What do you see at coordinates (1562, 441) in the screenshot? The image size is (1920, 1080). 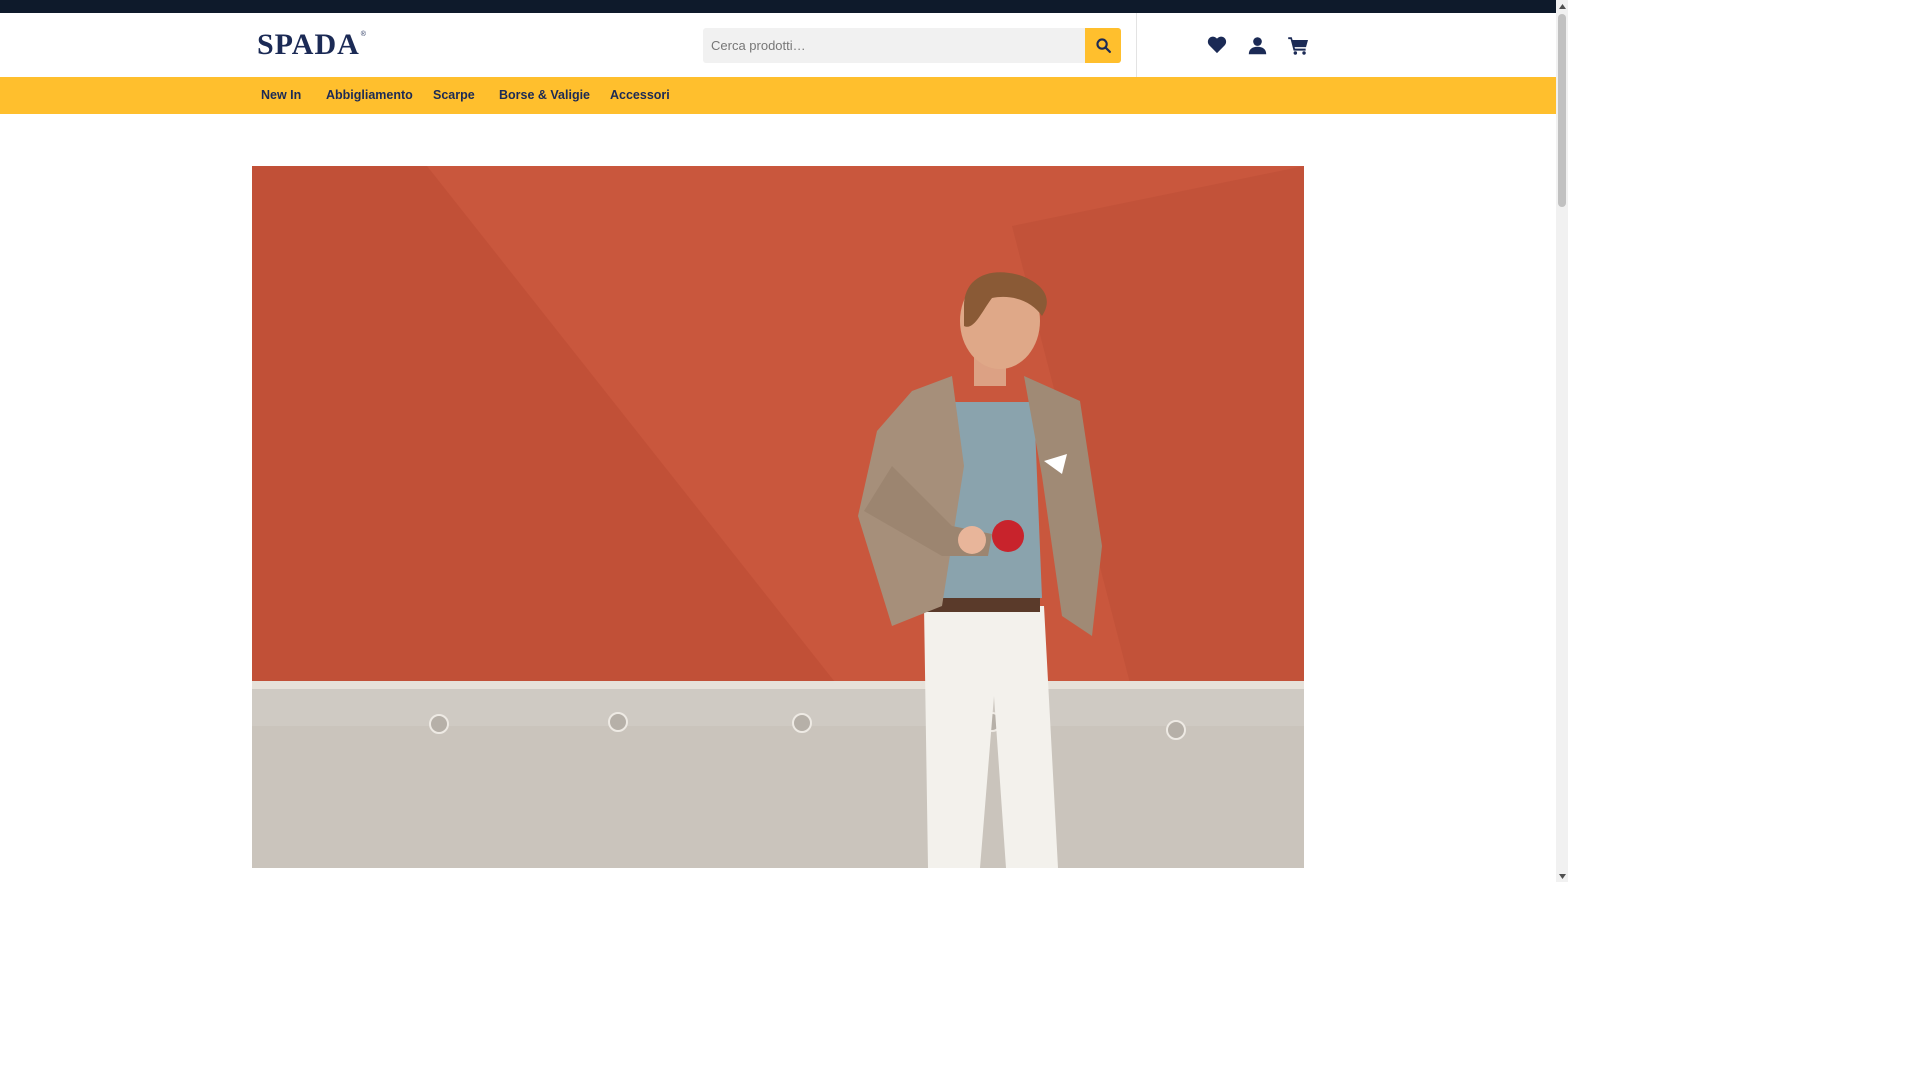 I see `page-scrollbar` at bounding box center [1562, 441].